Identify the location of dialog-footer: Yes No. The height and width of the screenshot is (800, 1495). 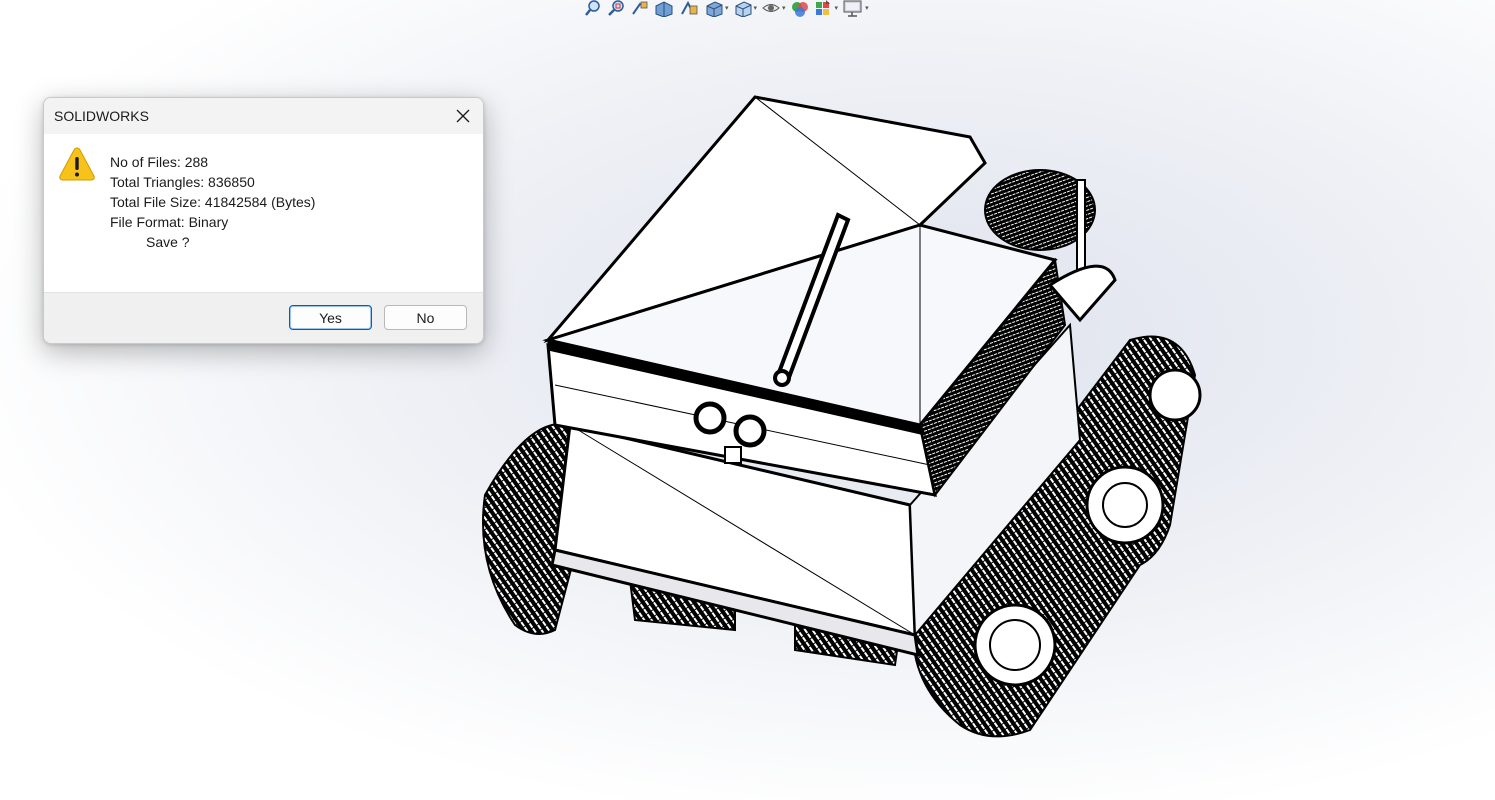
(263, 317).